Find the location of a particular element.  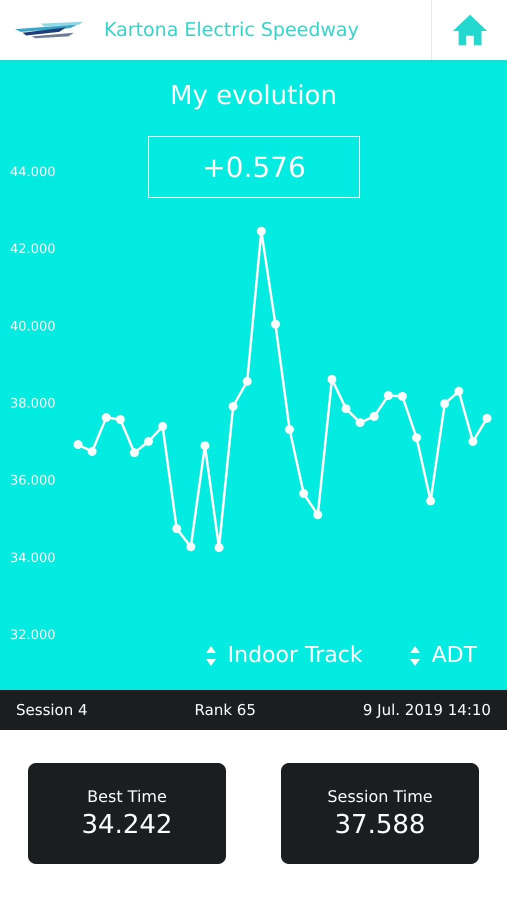

card-value: 37.588 is located at coordinates (380, 825).